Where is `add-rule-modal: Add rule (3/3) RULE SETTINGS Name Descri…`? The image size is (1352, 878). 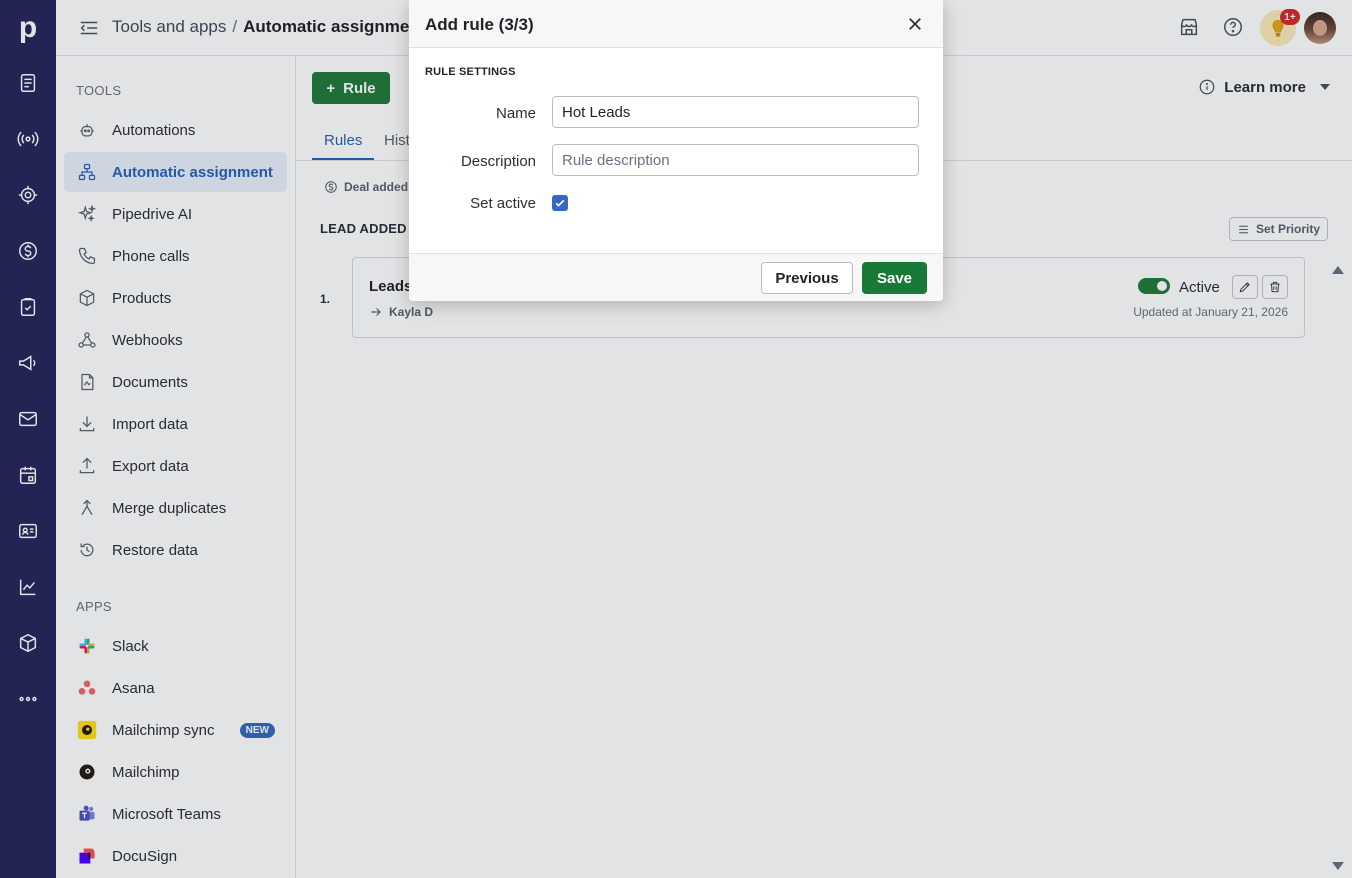
add-rule-modal: Add rule (3/3) RULE SETTINGS Name Descri… is located at coordinates (676, 150).